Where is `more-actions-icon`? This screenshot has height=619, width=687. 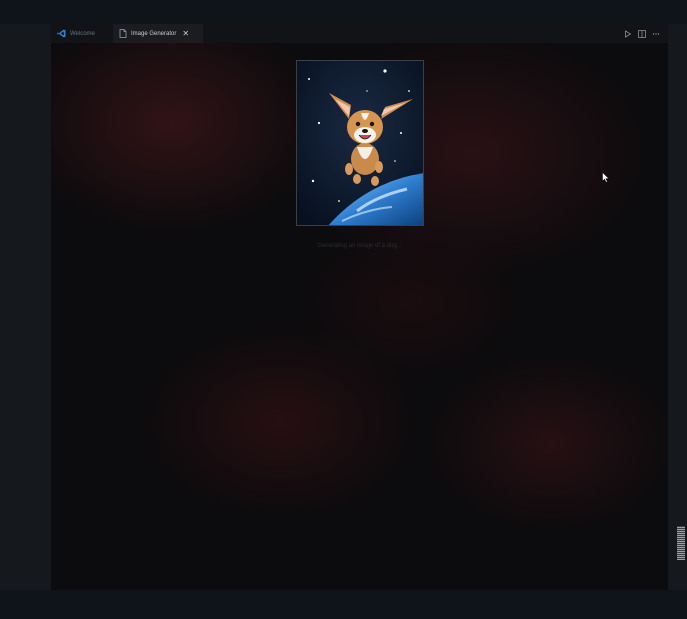 more-actions-icon is located at coordinates (656, 34).